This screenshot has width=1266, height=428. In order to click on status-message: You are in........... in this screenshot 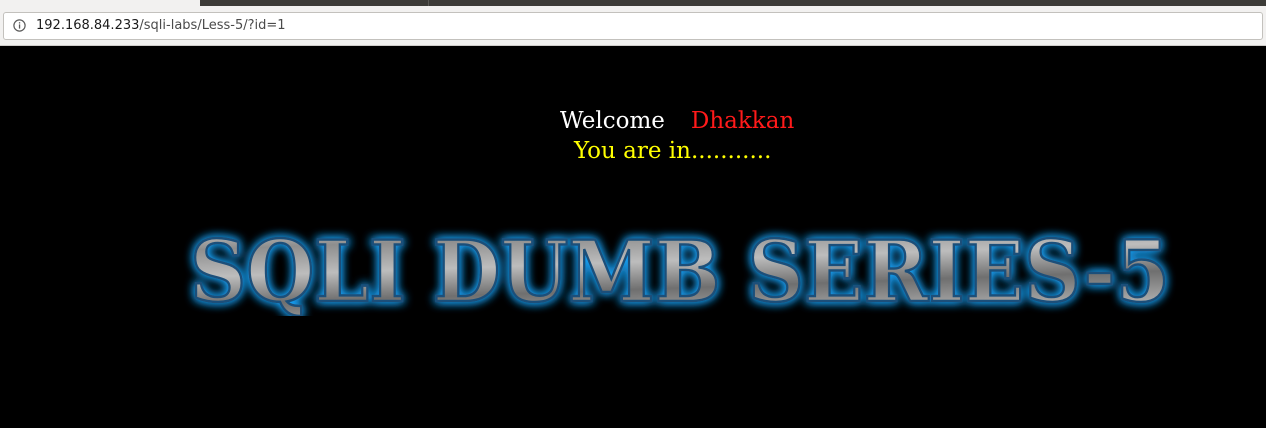, I will do `click(673, 151)`.